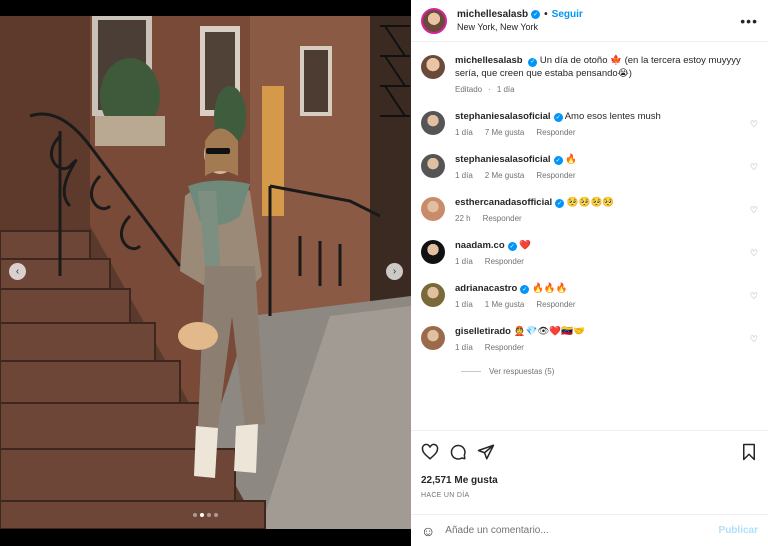  I want to click on likes-count: 22,571 Me gusta, so click(589, 480).